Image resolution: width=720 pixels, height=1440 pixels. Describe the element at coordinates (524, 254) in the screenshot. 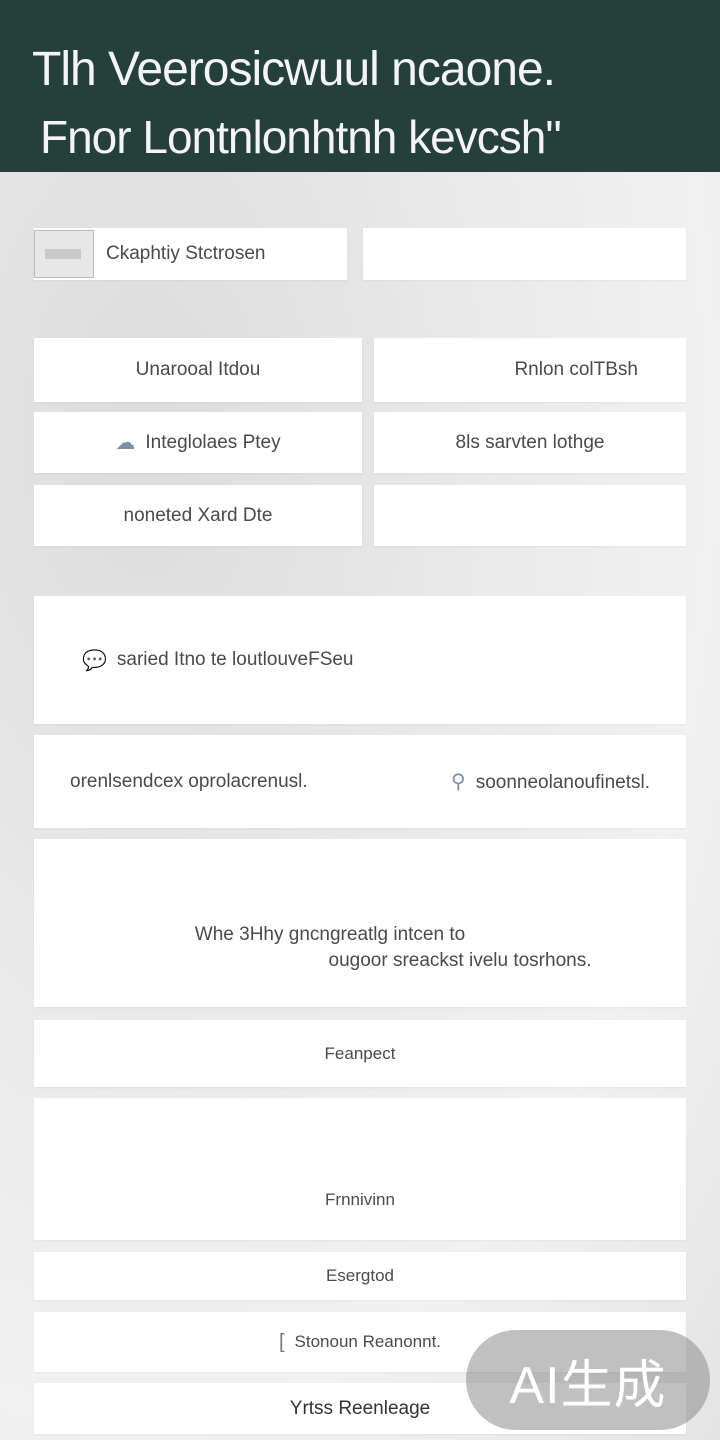

I see `top-value-field` at that location.